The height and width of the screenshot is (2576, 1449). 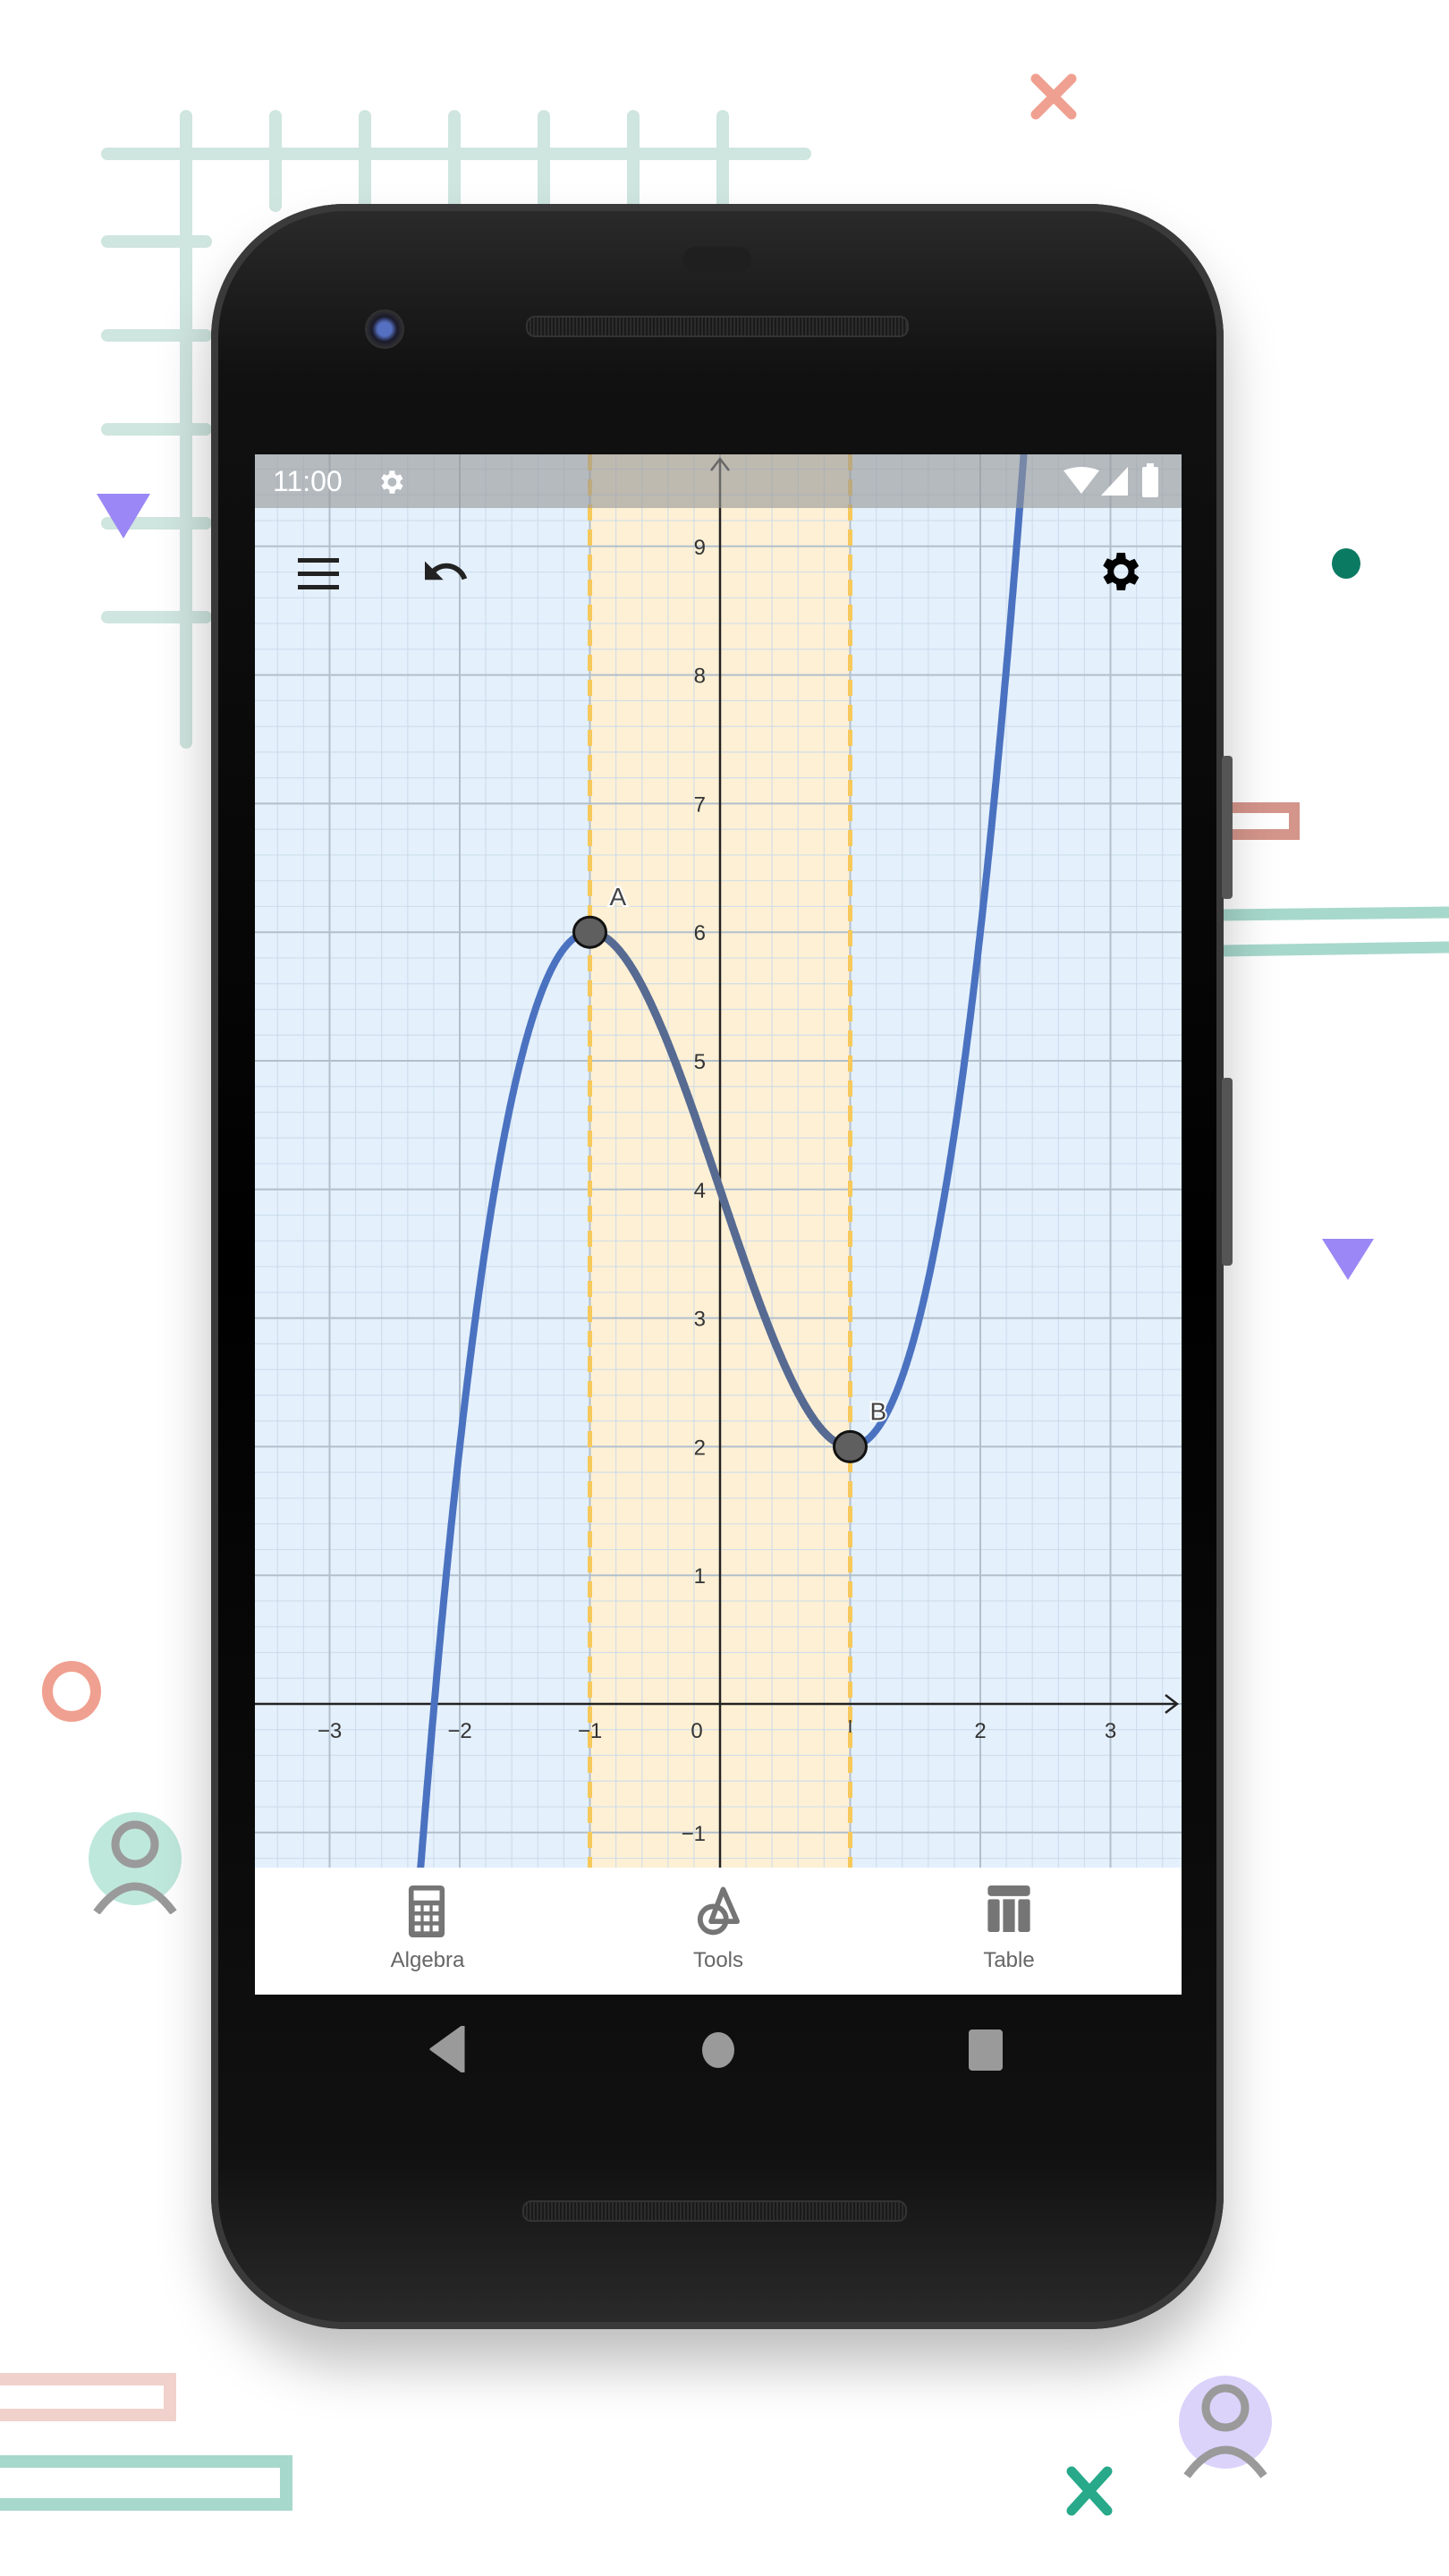 I want to click on gear-icon, so click(x=1119, y=571).